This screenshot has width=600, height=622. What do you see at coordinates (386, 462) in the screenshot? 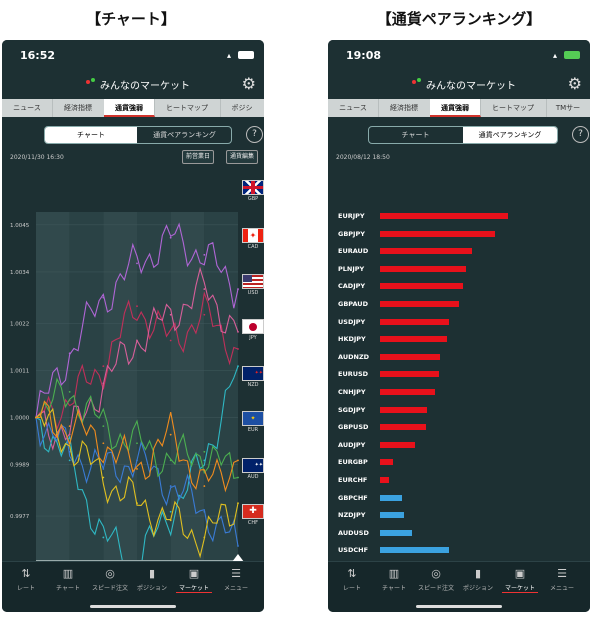
I see `pair-bar-eurgbp` at bounding box center [386, 462].